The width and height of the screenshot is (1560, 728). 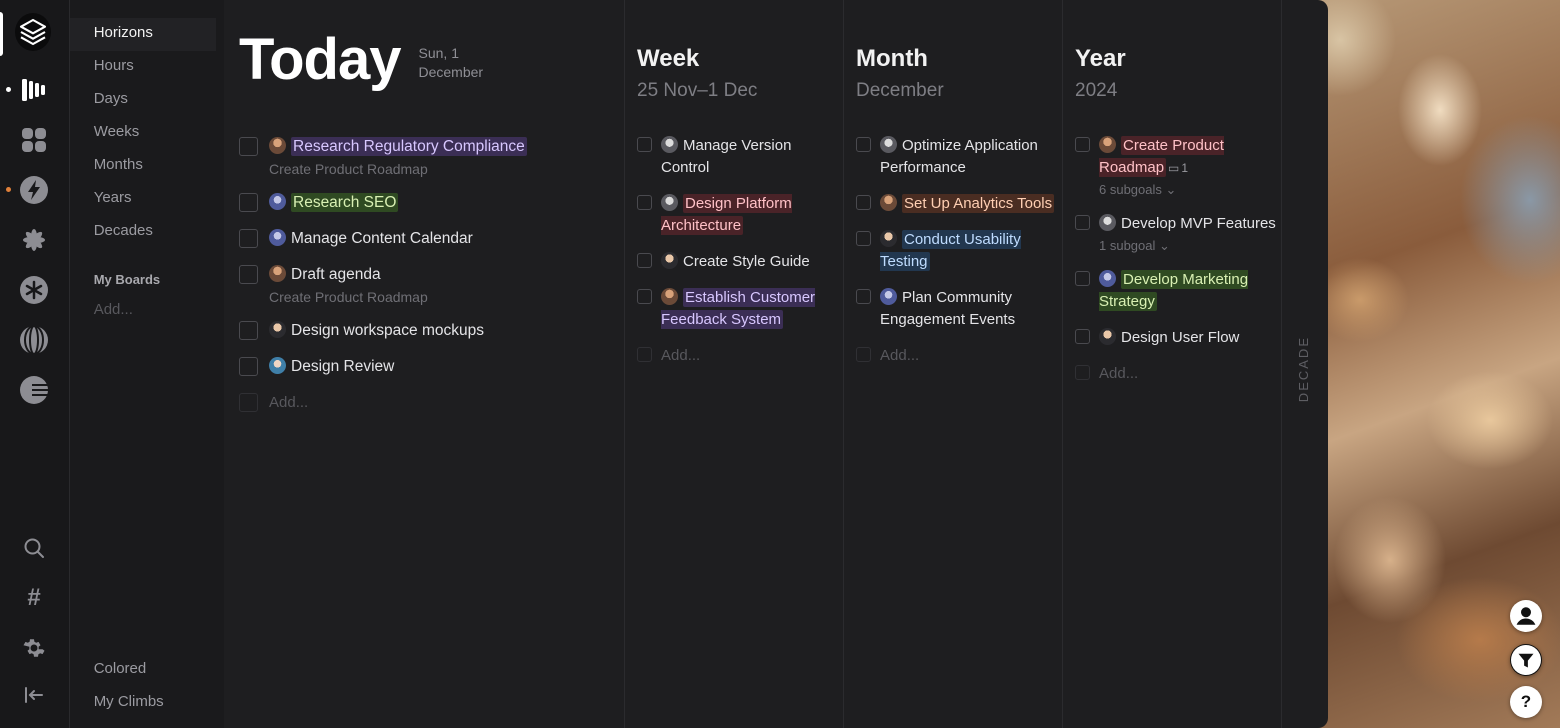 I want to click on task-item: Develop Marketing Strategy, so click(x=1178, y=291).